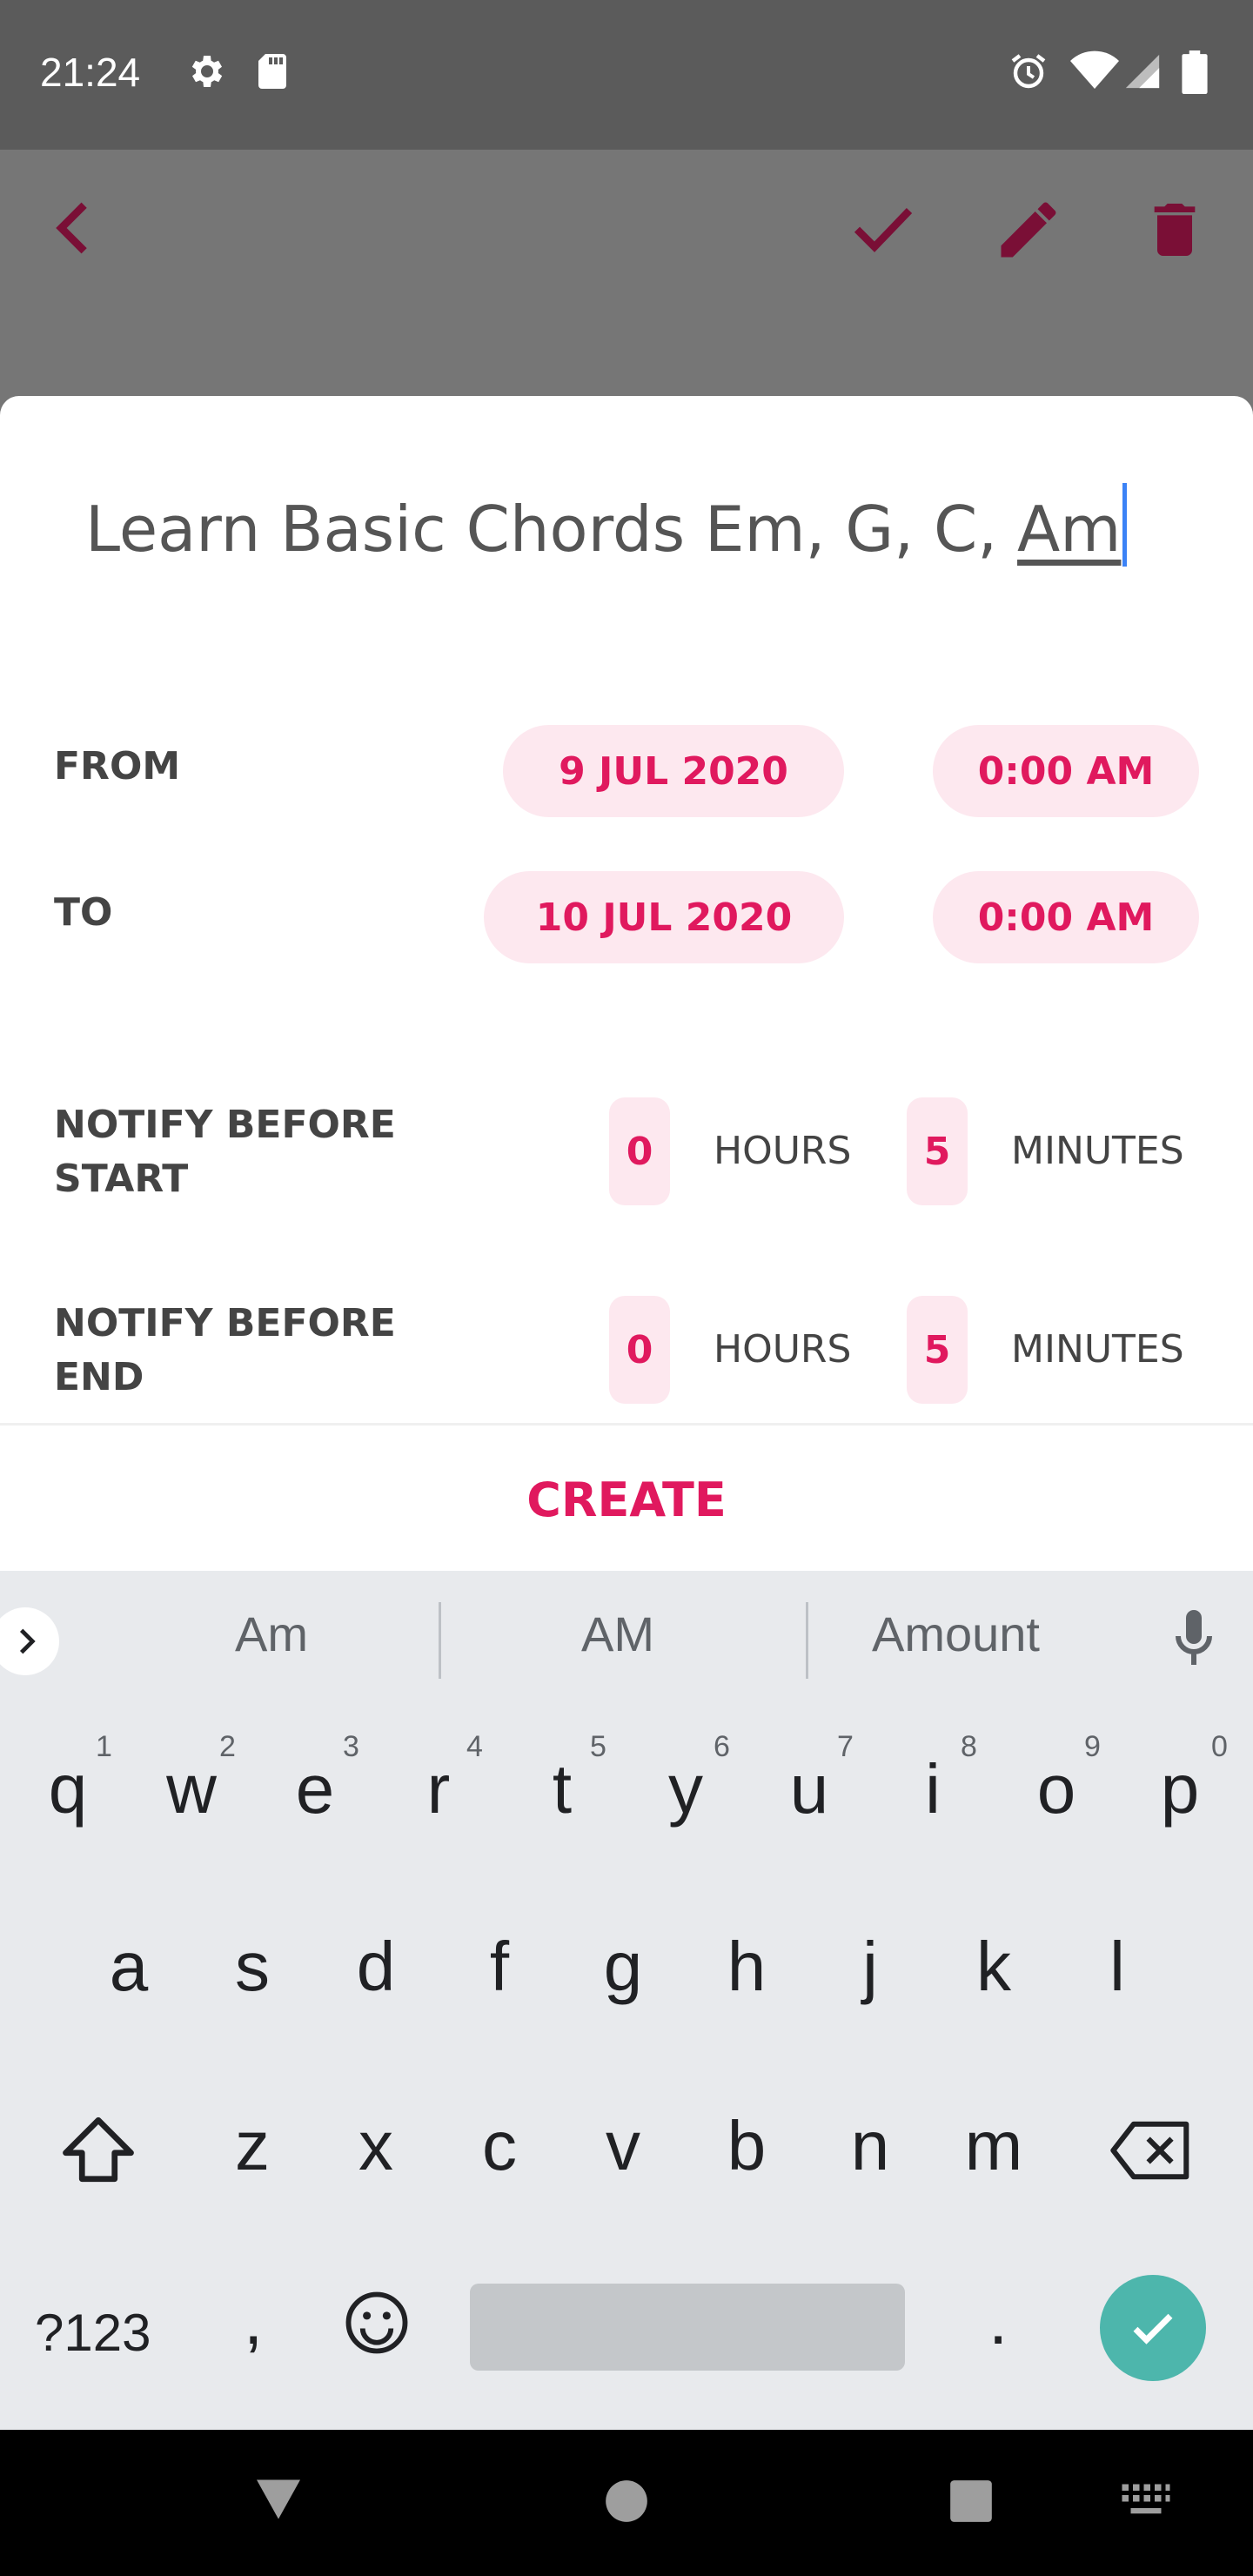 This screenshot has height=2576, width=1253. I want to click on key-a: a, so click(129, 1967).